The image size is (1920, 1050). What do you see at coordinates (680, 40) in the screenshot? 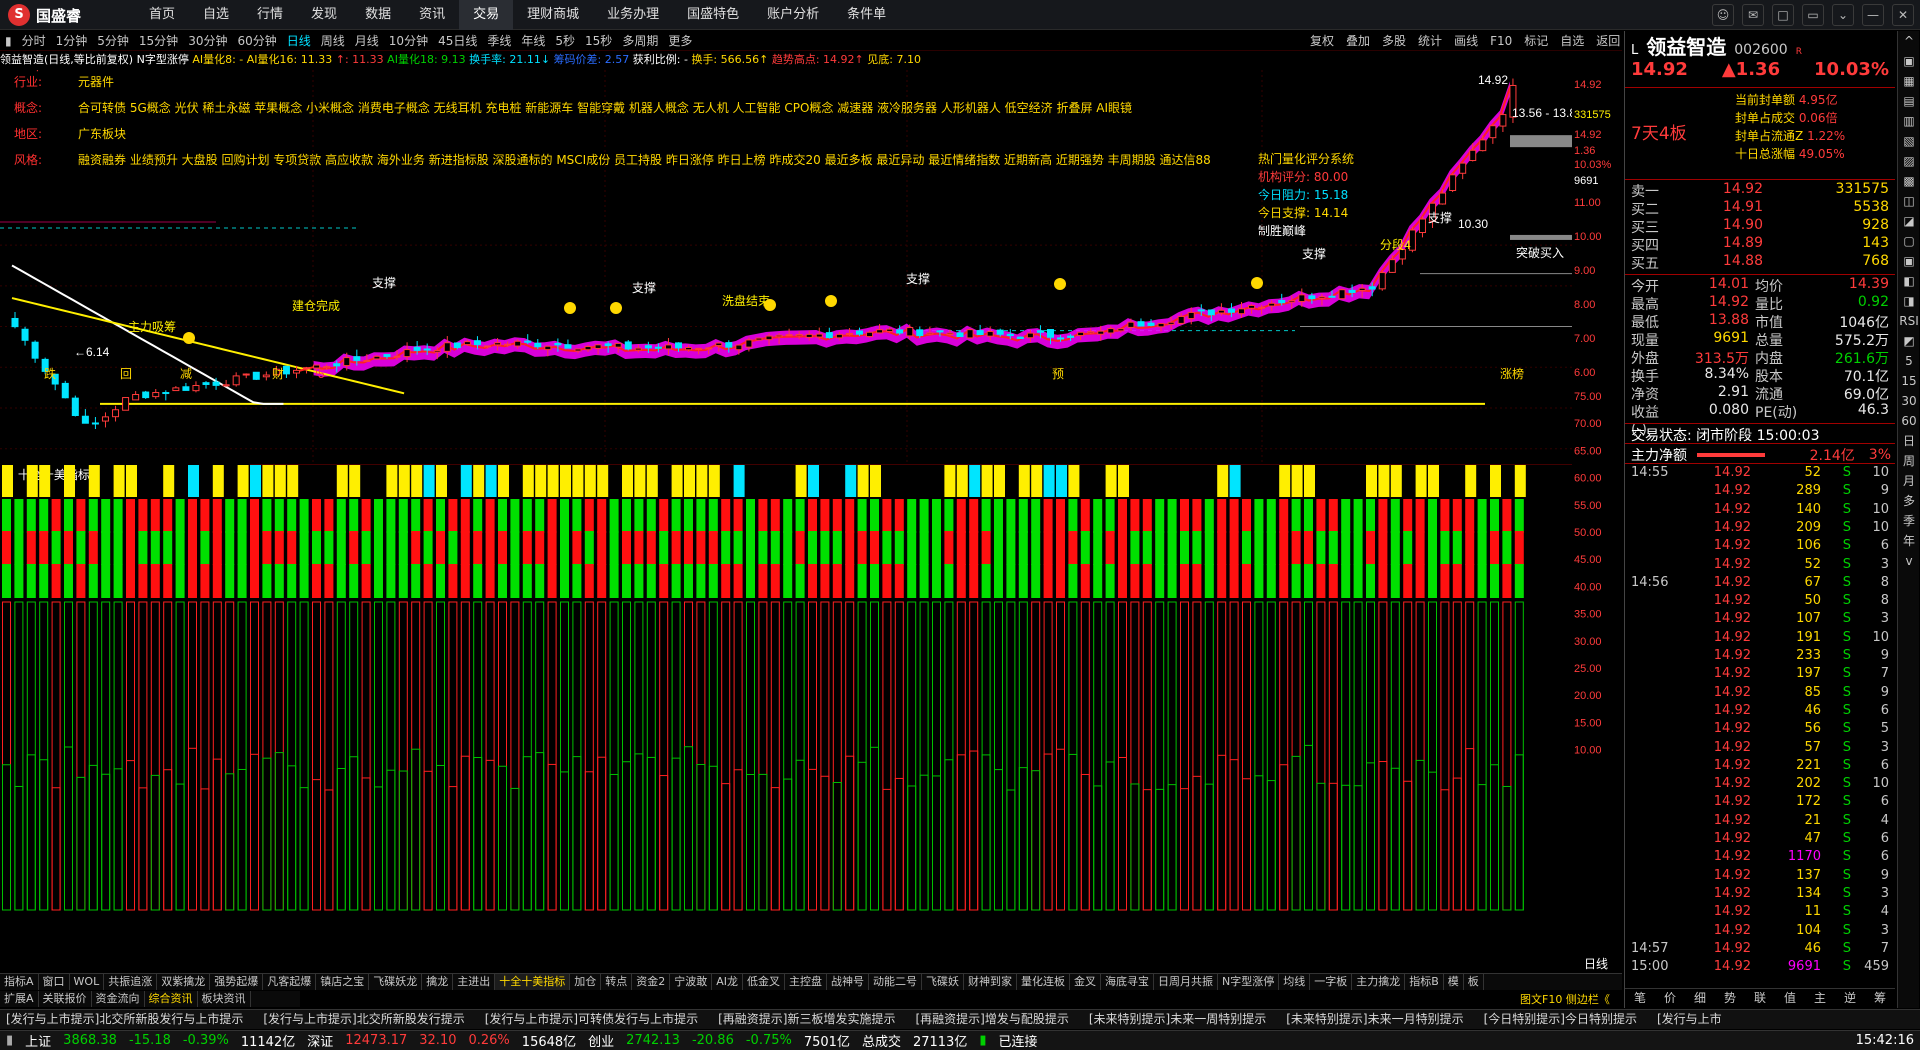
I see `period-tab: 更多` at bounding box center [680, 40].